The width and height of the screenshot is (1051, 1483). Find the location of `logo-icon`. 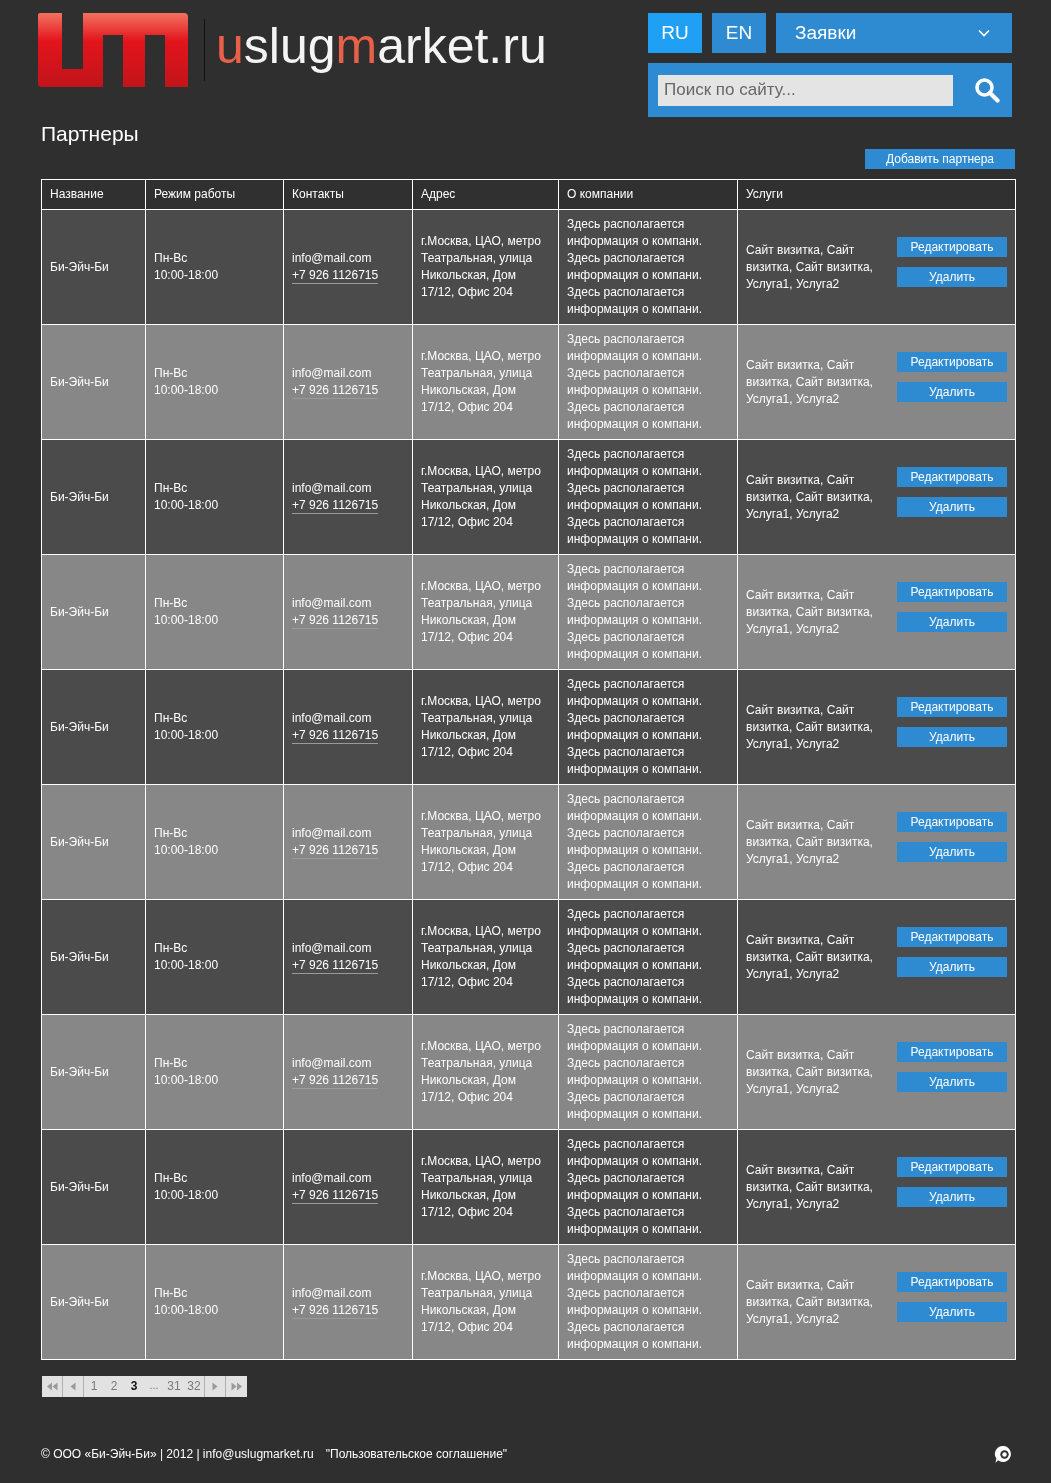

logo-icon is located at coordinates (113, 50).